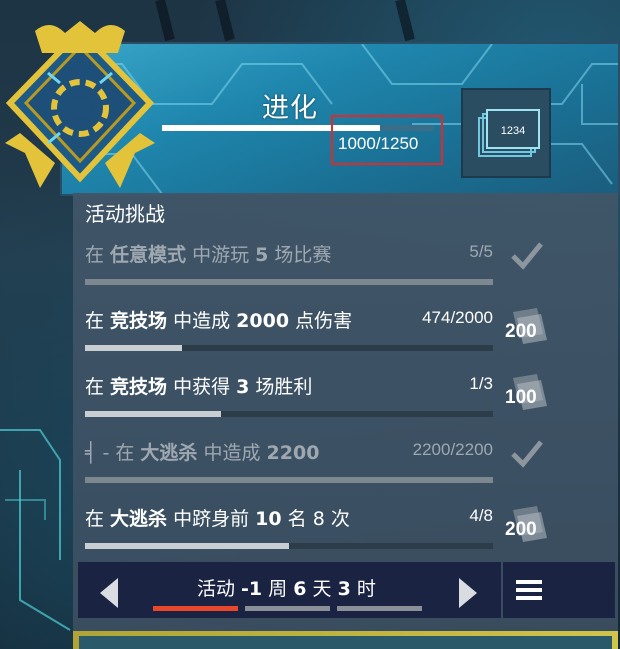  I want to click on challenge-text: 在 竞技场 中获得 3 场胜利, so click(198, 385).